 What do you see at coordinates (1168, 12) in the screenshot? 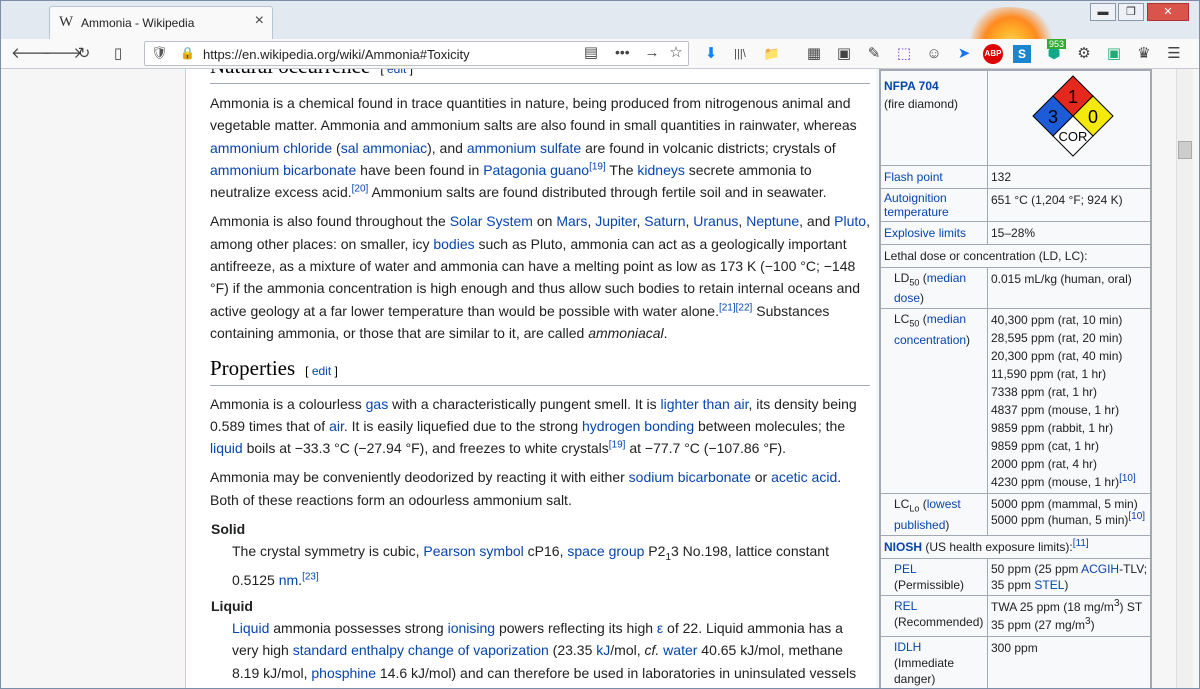
I see `close-window-button: ✕` at bounding box center [1168, 12].